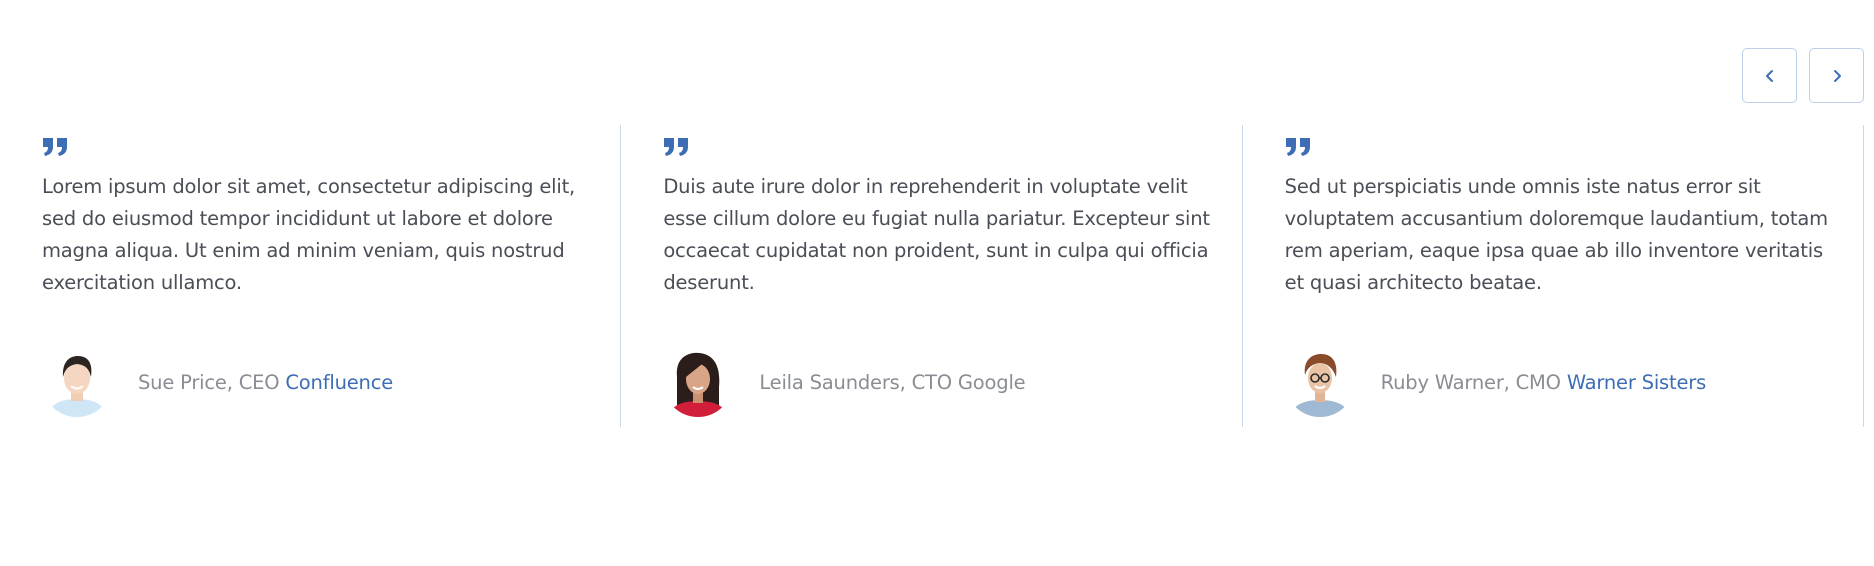 The image size is (1874, 566). I want to click on previous-button, so click(1769, 75).